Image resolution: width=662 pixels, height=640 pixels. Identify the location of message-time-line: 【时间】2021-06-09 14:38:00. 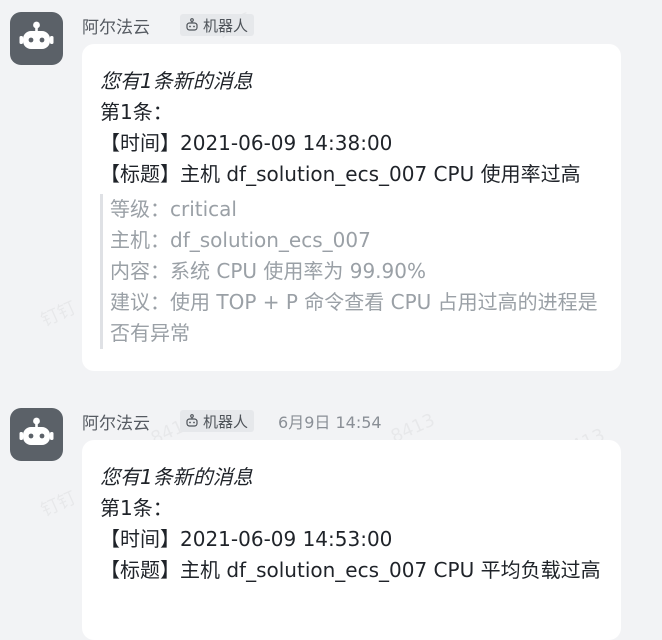
(246, 143).